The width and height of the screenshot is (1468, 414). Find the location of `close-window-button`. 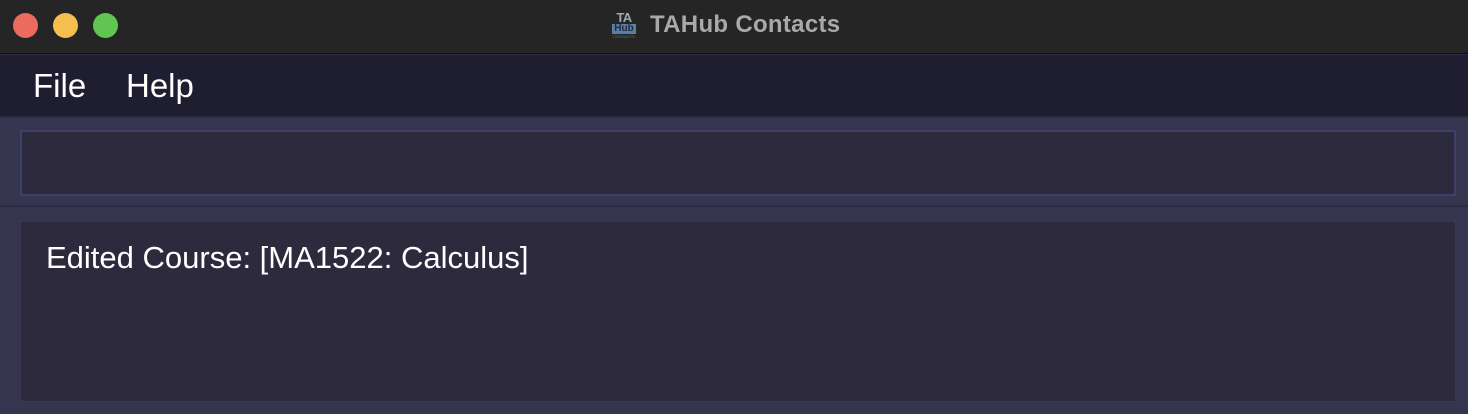

close-window-button is located at coordinates (25, 25).